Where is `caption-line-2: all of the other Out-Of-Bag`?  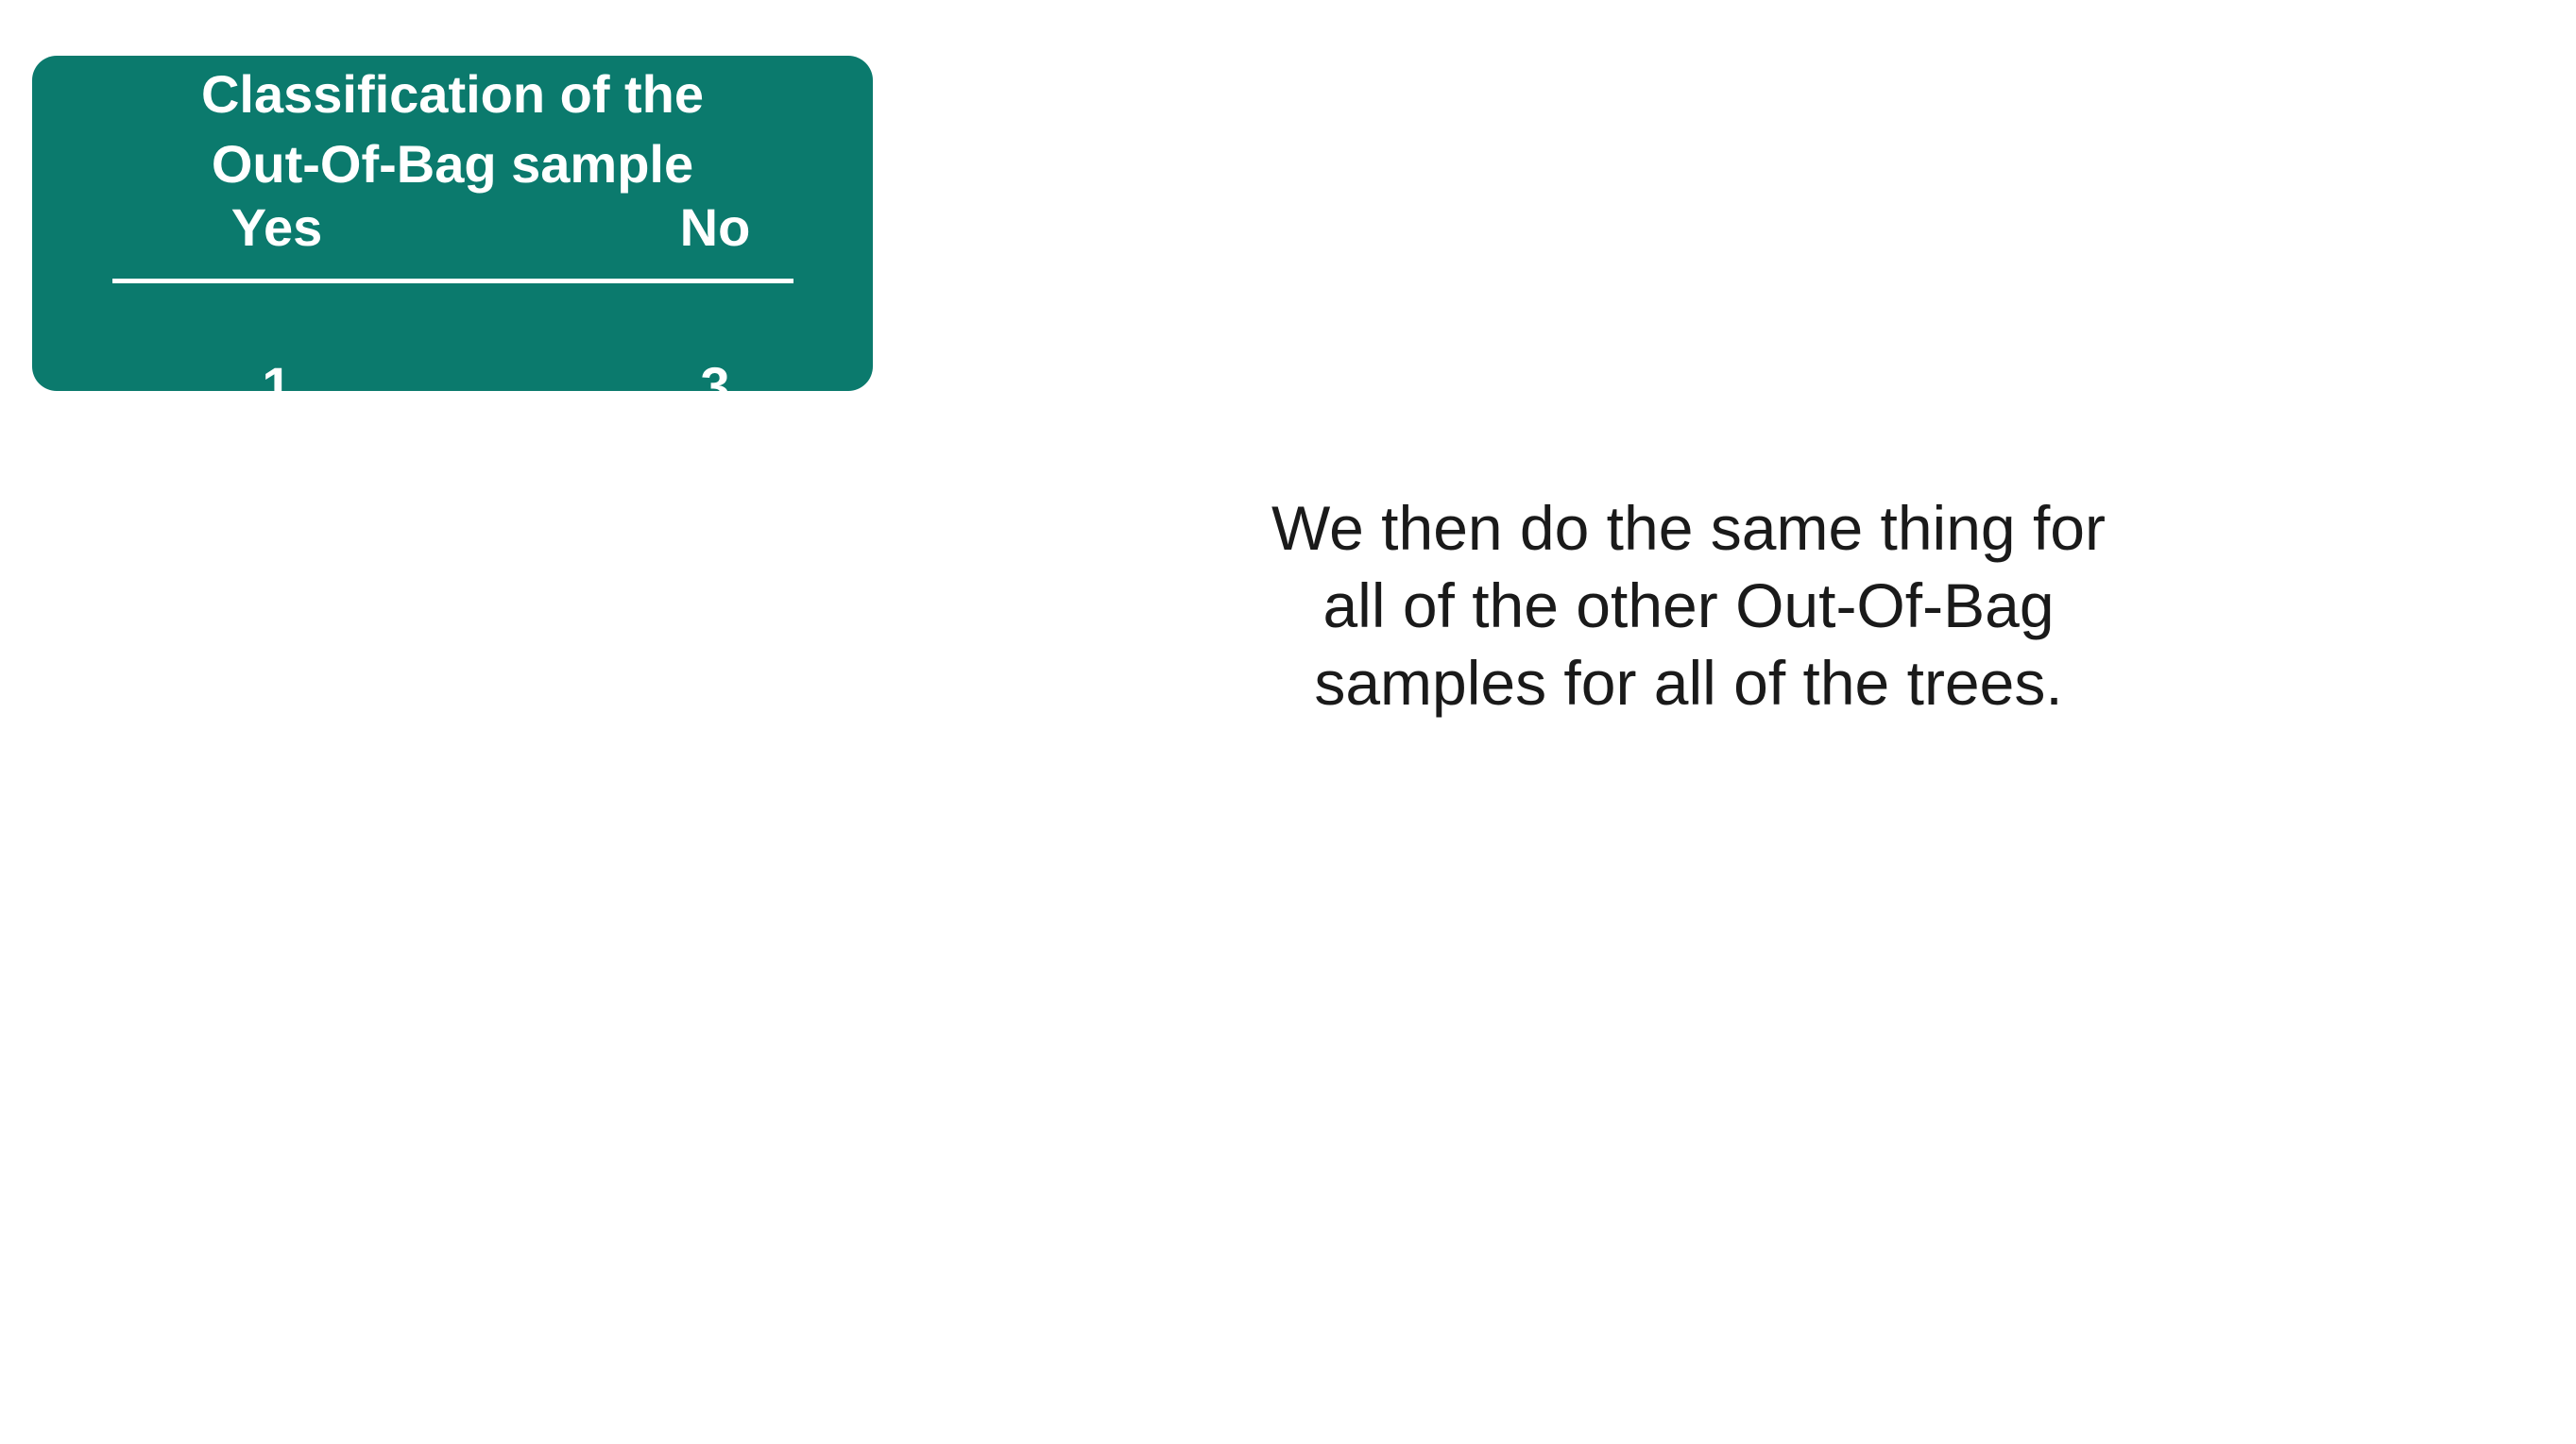 caption-line-2: all of the other Out-Of-Bag is located at coordinates (1688, 605).